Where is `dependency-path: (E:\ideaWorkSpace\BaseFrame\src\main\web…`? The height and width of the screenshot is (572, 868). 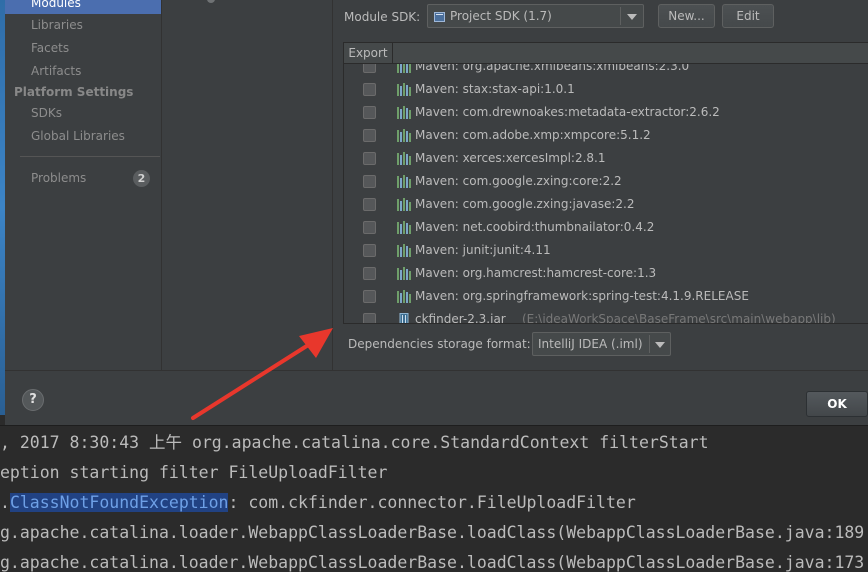 dependency-path: (E:\ideaWorkSpace\BaseFrame\src\main\web… is located at coordinates (679, 318).